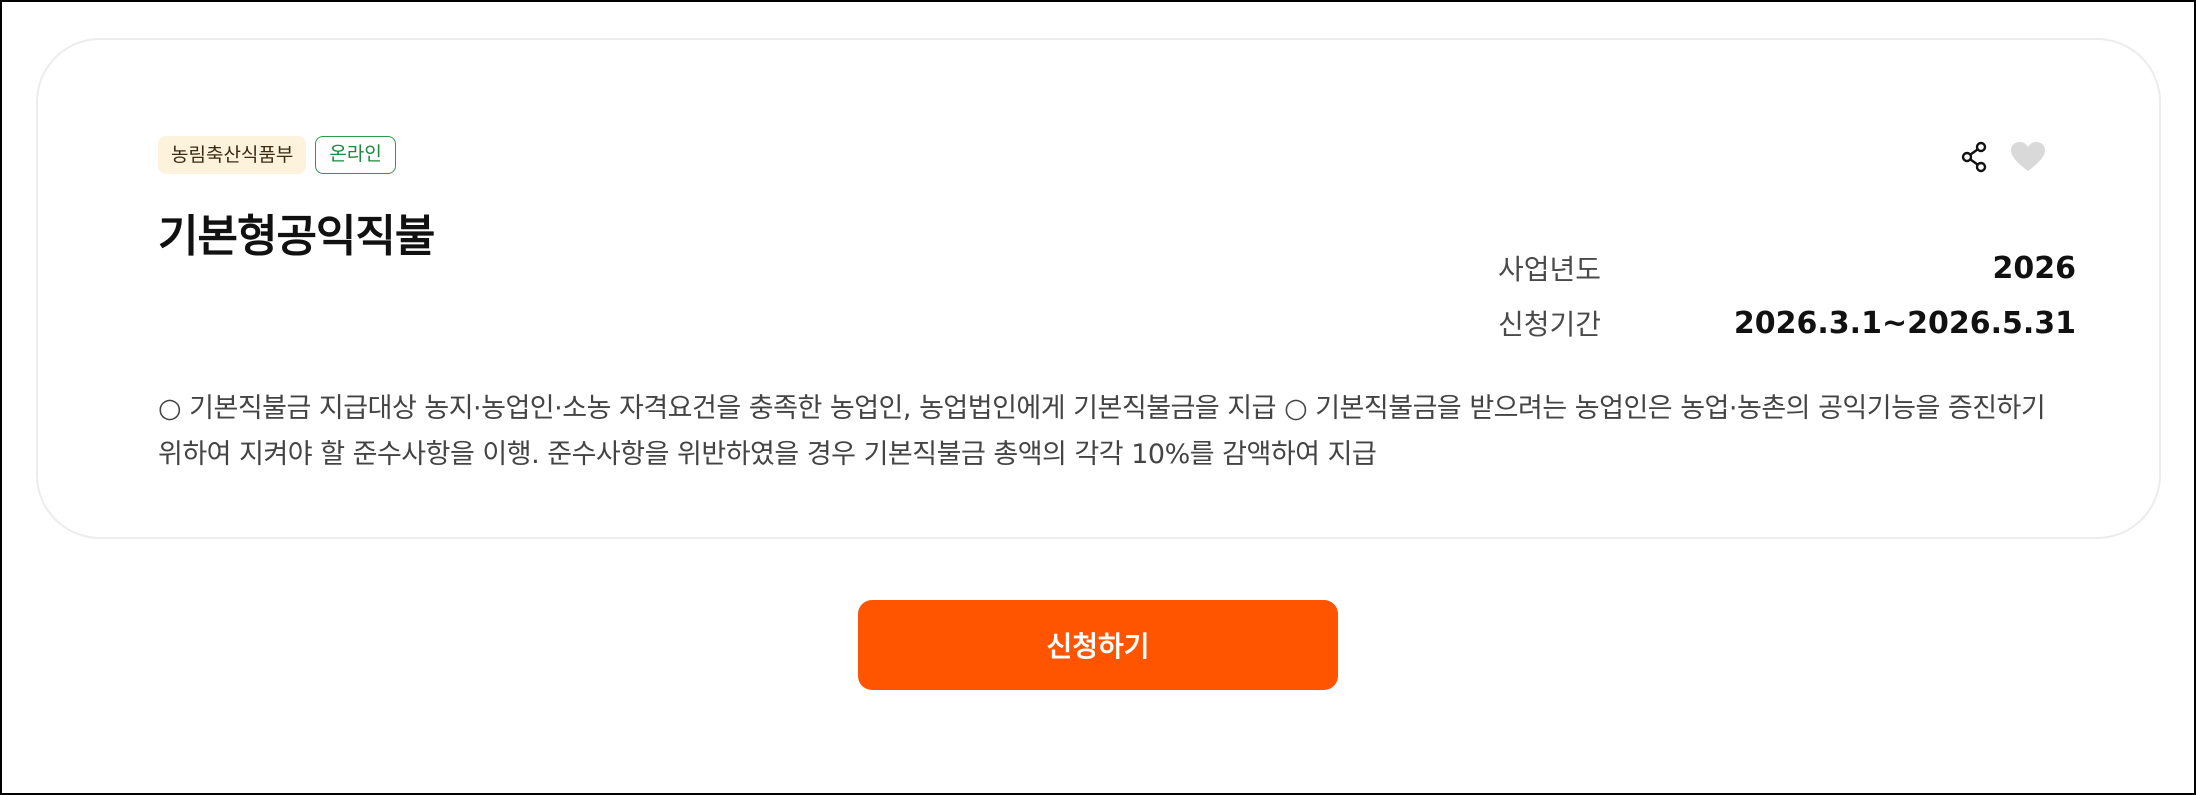 The image size is (2196, 795). What do you see at coordinates (2028, 157) in the screenshot?
I see `heart-icon` at bounding box center [2028, 157].